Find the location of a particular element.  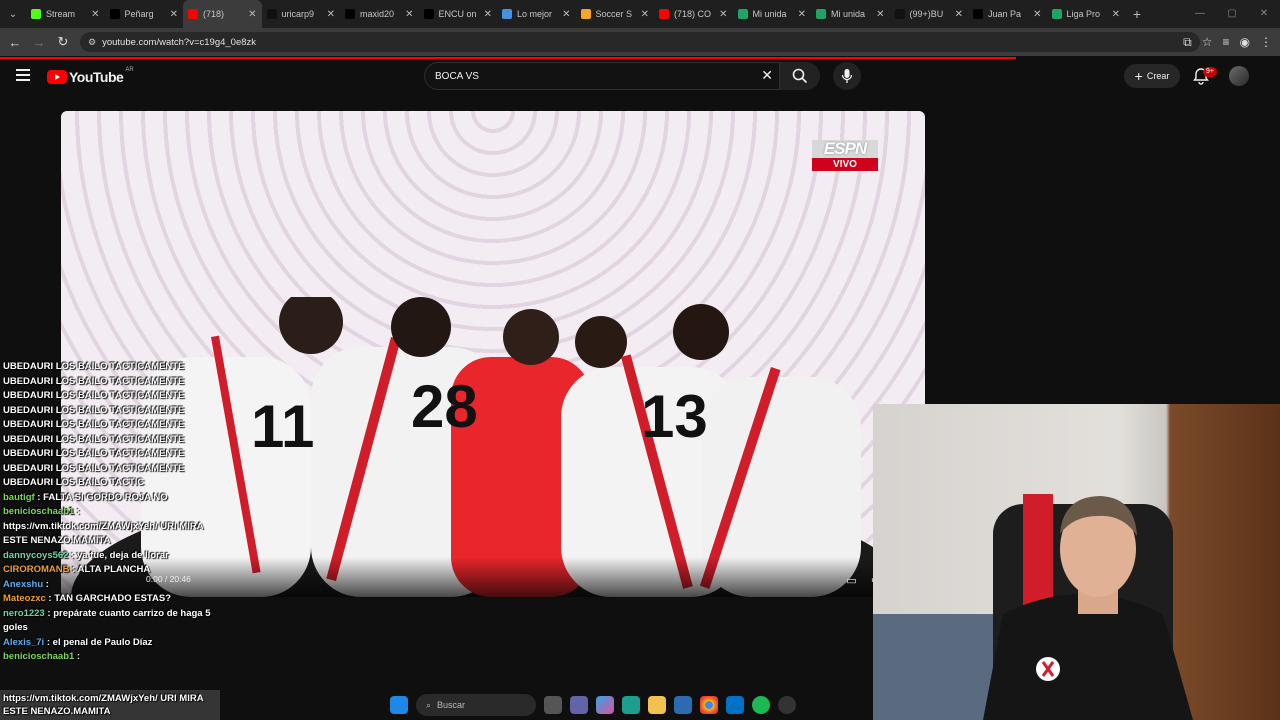

site-info-icon: ⚙ is located at coordinates (92, 42).